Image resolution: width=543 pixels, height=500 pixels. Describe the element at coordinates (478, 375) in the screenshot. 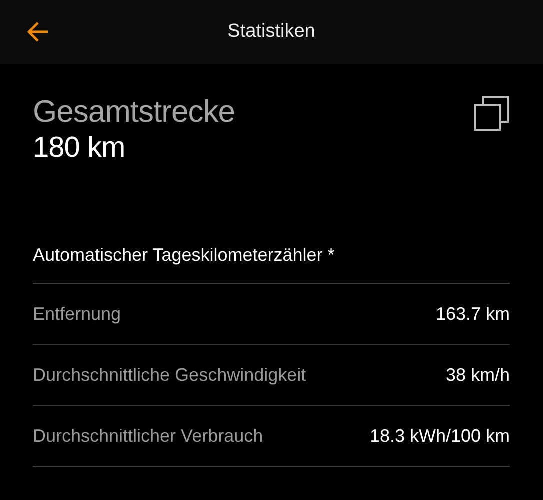

I see `stat-value: 38 km/h` at that location.